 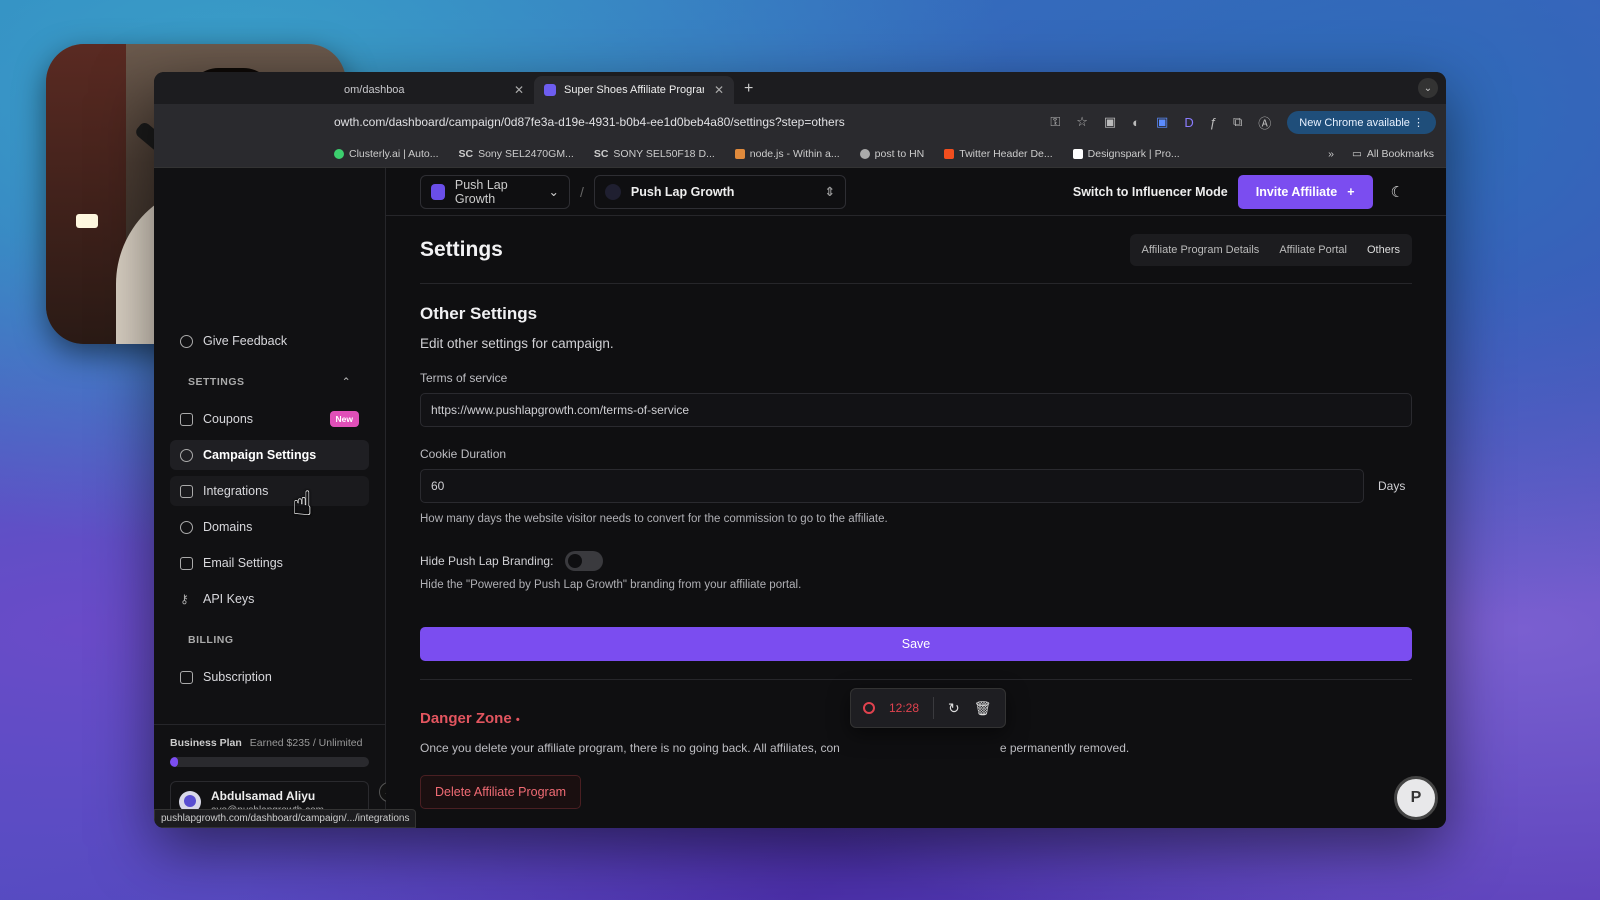 I want to click on puzzle-icon: ⧉, so click(x=1237, y=122).